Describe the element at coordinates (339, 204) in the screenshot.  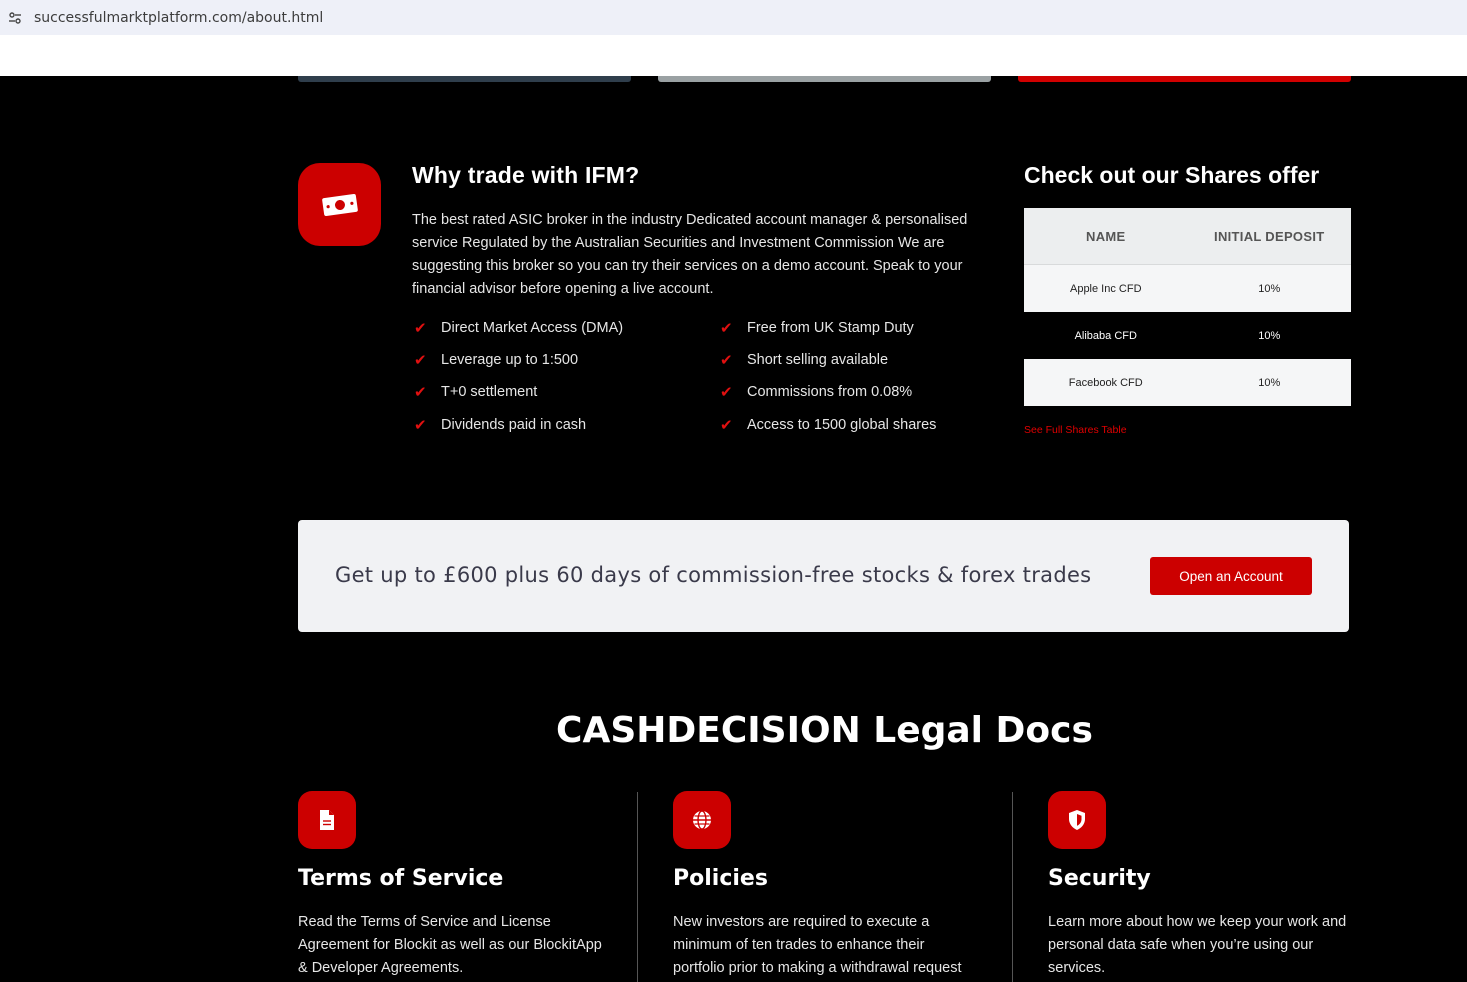
I see `banknote-icon` at that location.